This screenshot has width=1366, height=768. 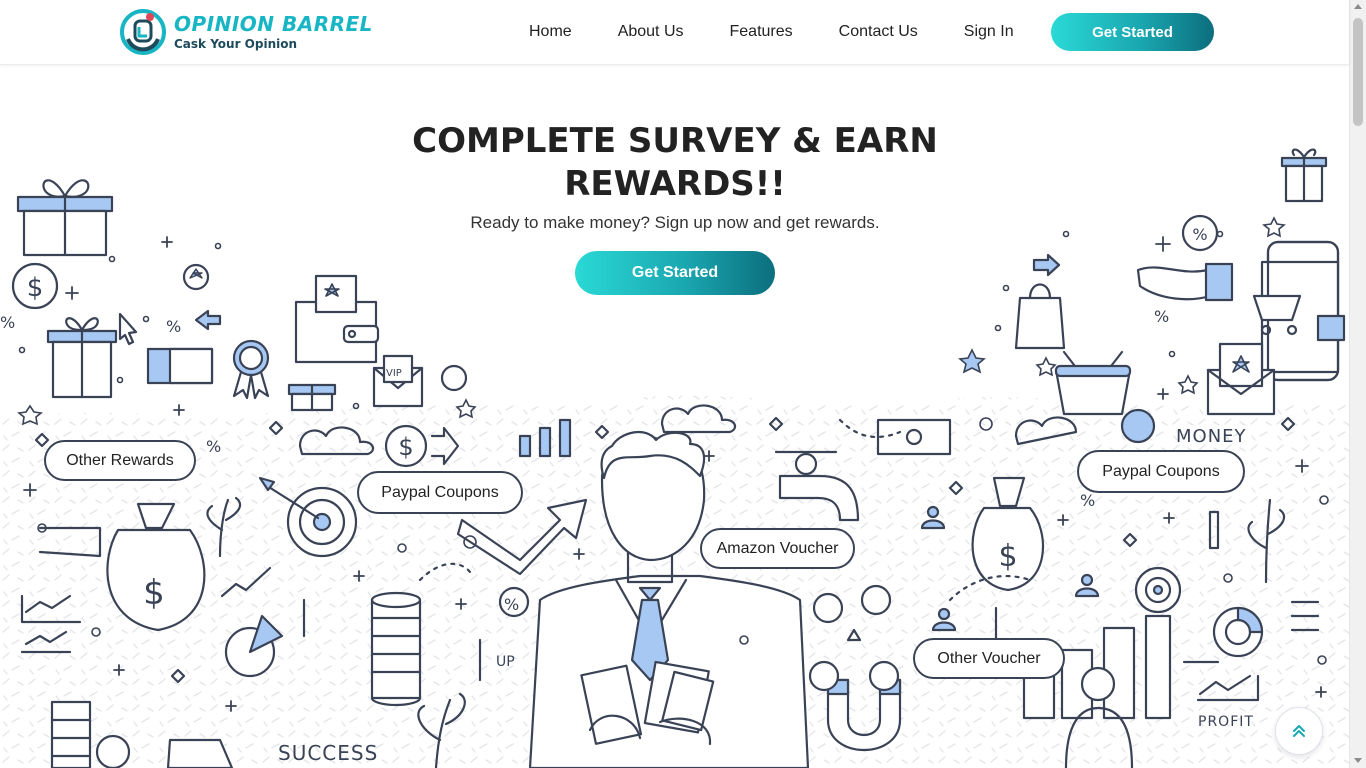 I want to click on nav-features: Features, so click(x=761, y=32).